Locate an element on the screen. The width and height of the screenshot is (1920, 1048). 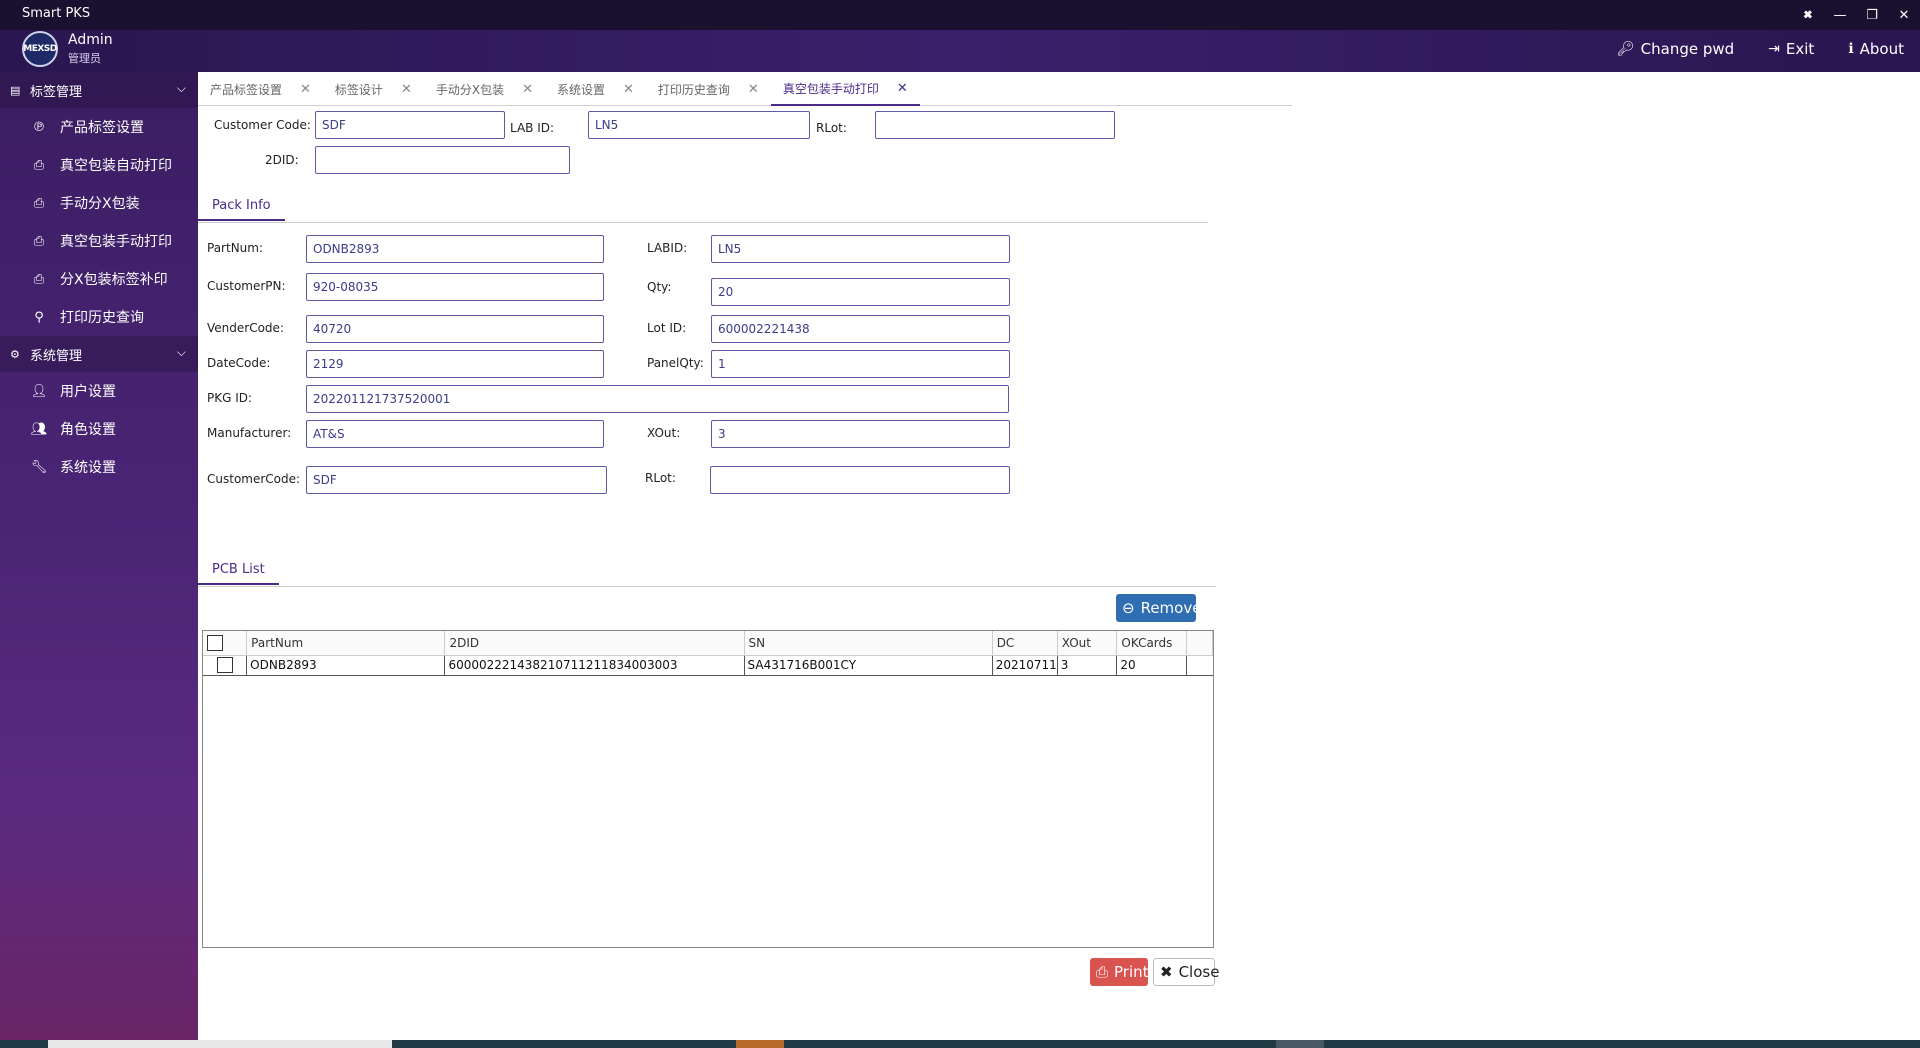
tab-manual-x-pack: 手动分X包装 ✕ is located at coordinates (484, 89).